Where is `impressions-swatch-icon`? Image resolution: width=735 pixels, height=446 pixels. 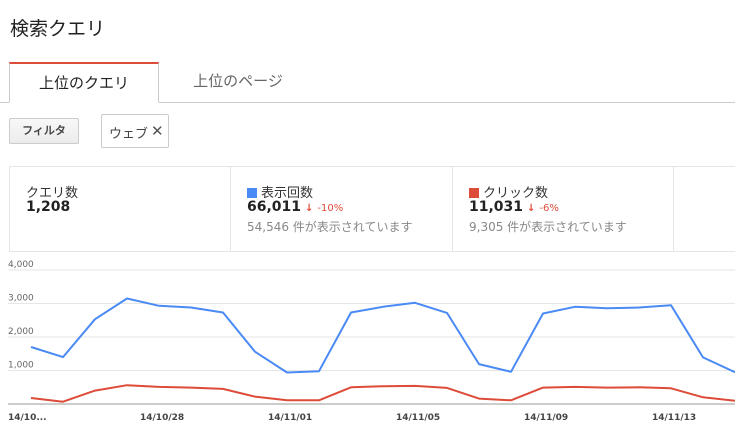 impressions-swatch-icon is located at coordinates (252, 193).